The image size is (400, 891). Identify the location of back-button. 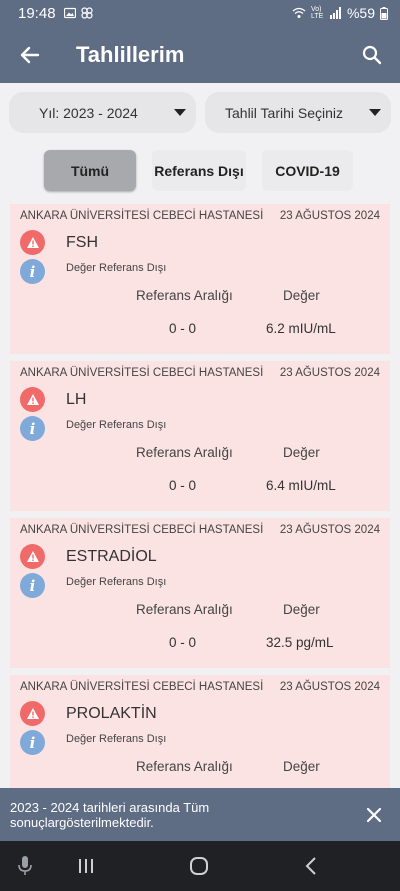
(30, 54).